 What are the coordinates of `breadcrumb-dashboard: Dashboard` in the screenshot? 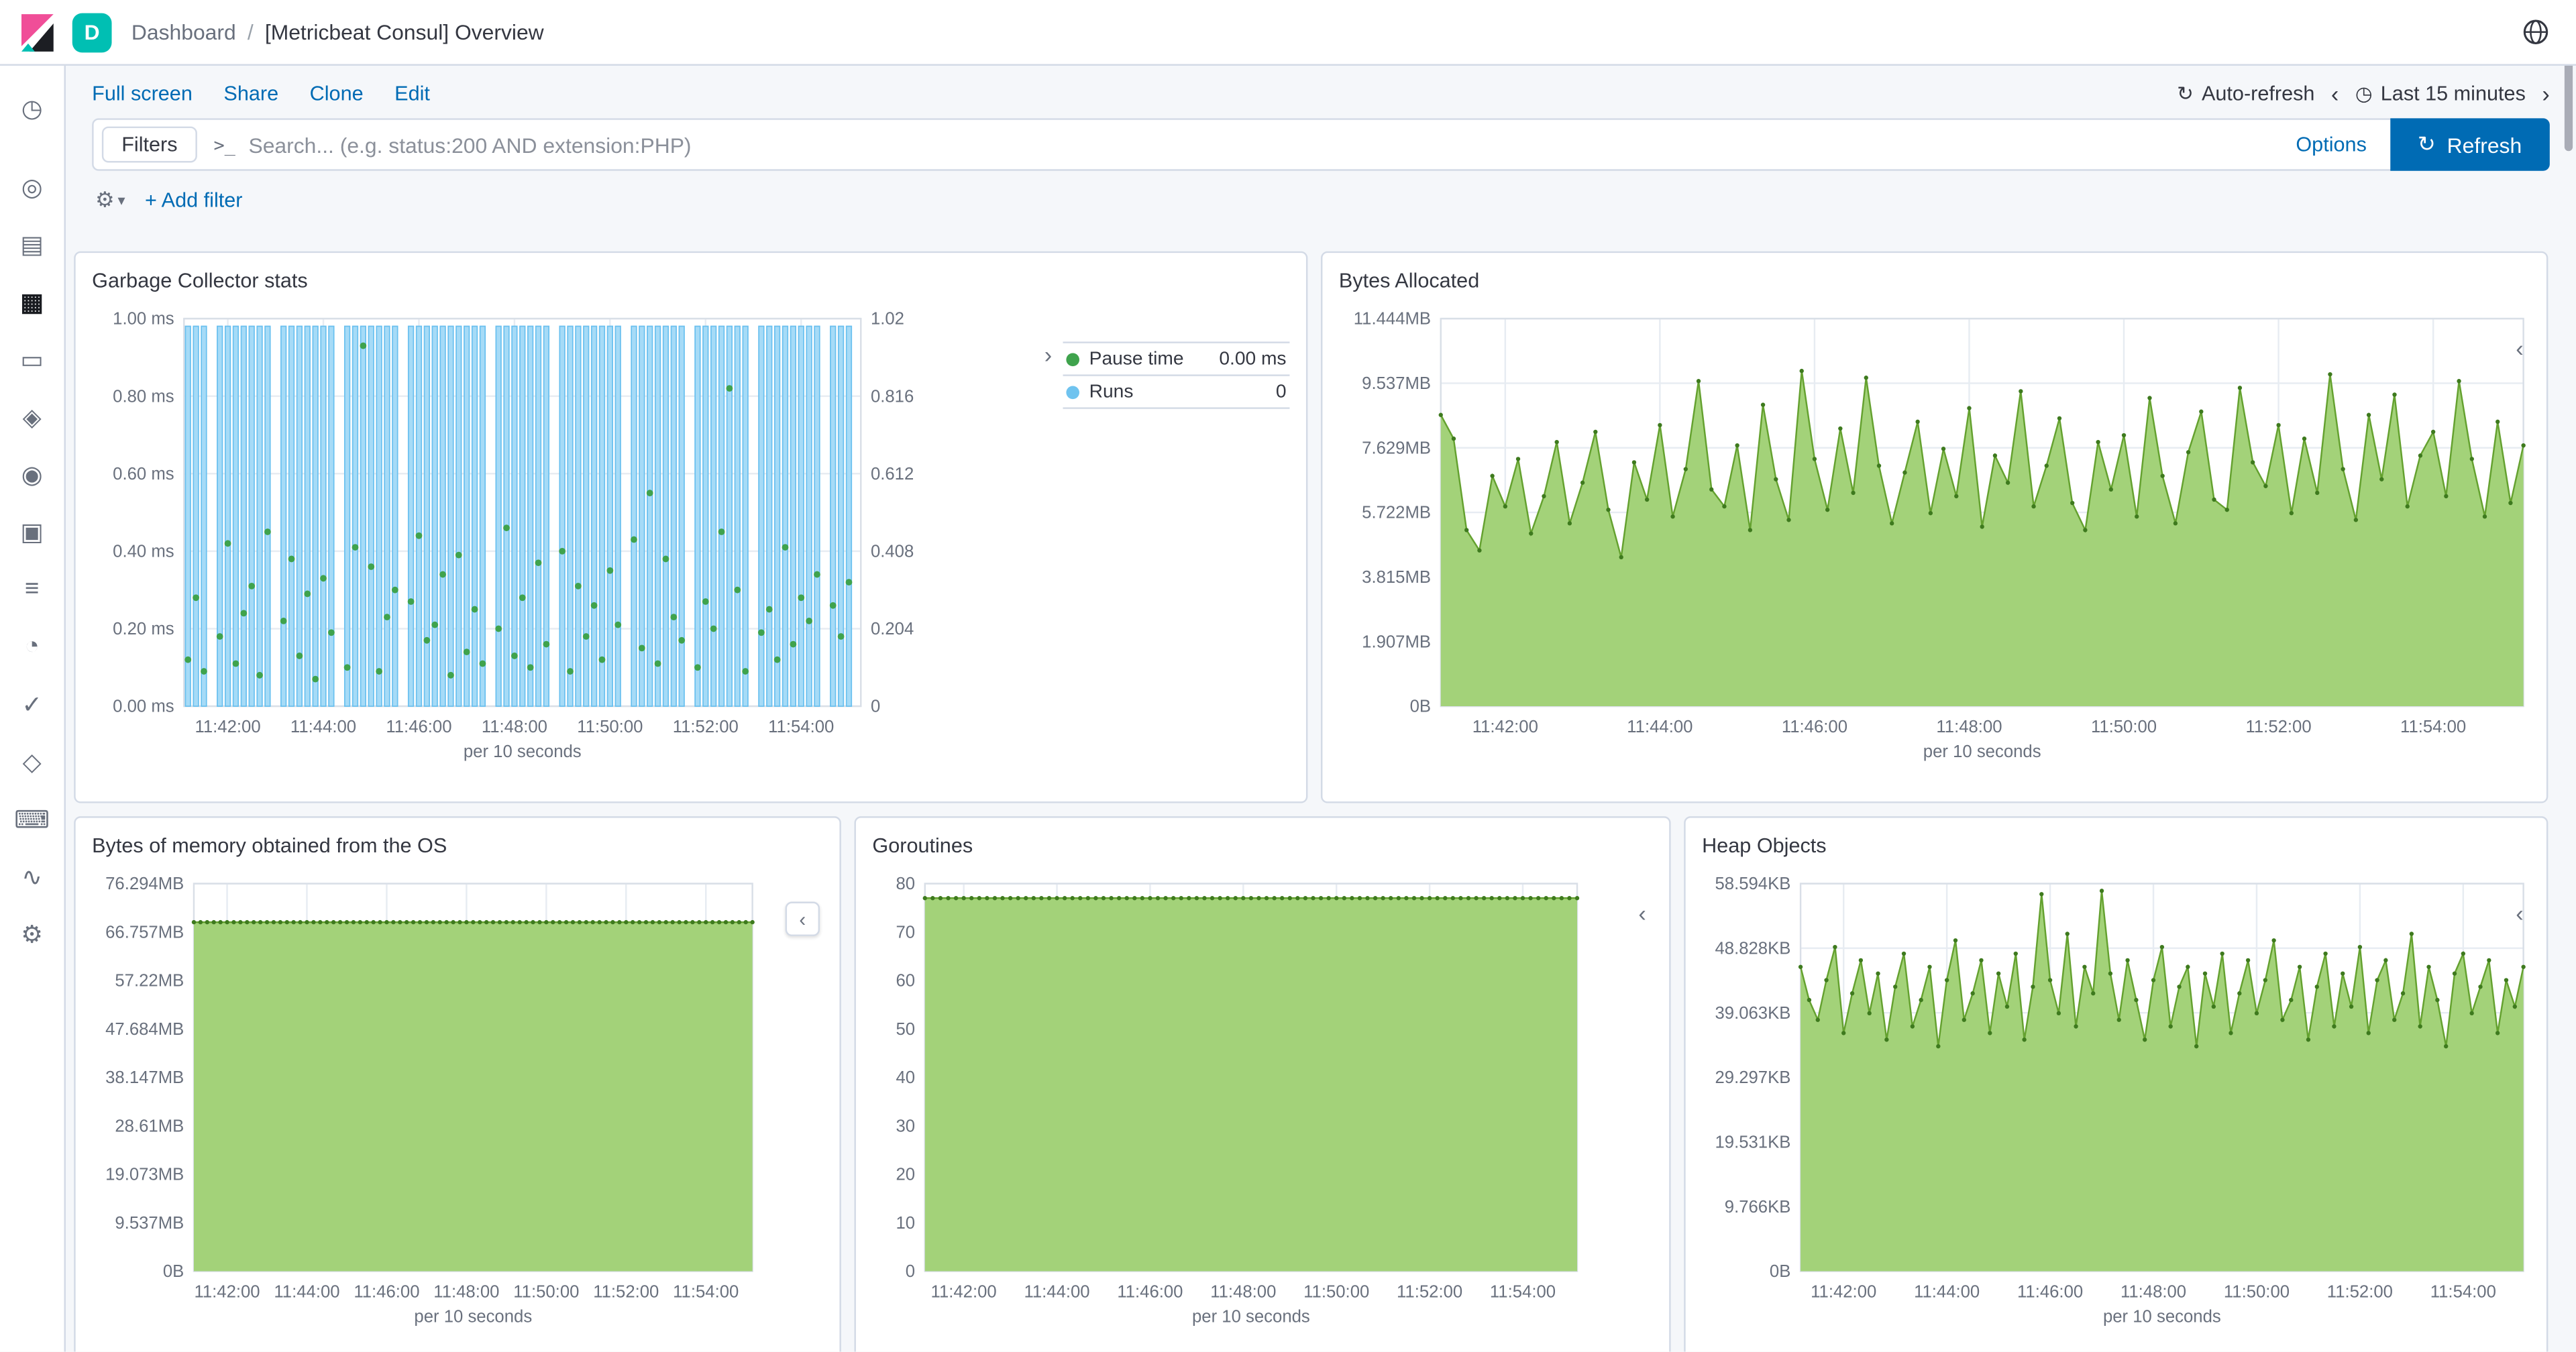 It's located at (183, 31).